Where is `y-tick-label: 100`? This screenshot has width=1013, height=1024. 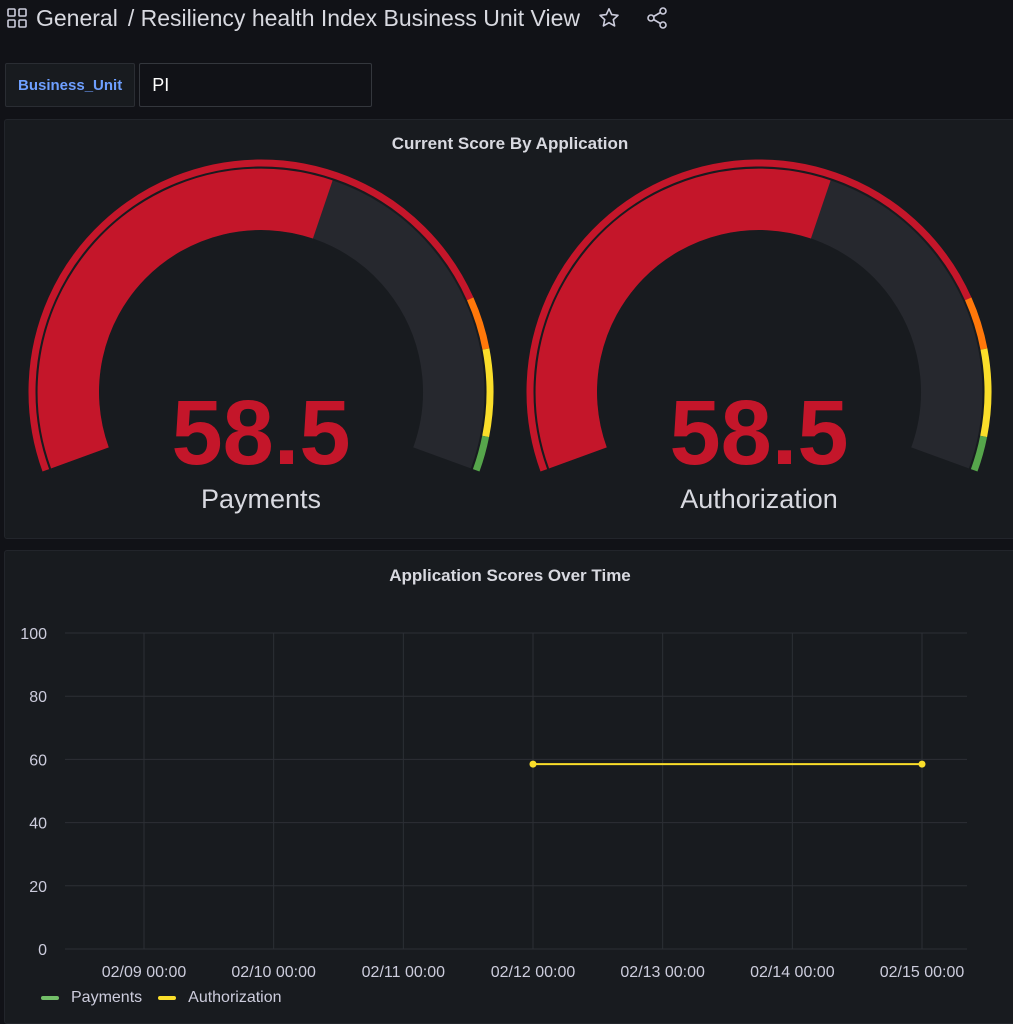
y-tick-label: 100 is located at coordinates (33, 634).